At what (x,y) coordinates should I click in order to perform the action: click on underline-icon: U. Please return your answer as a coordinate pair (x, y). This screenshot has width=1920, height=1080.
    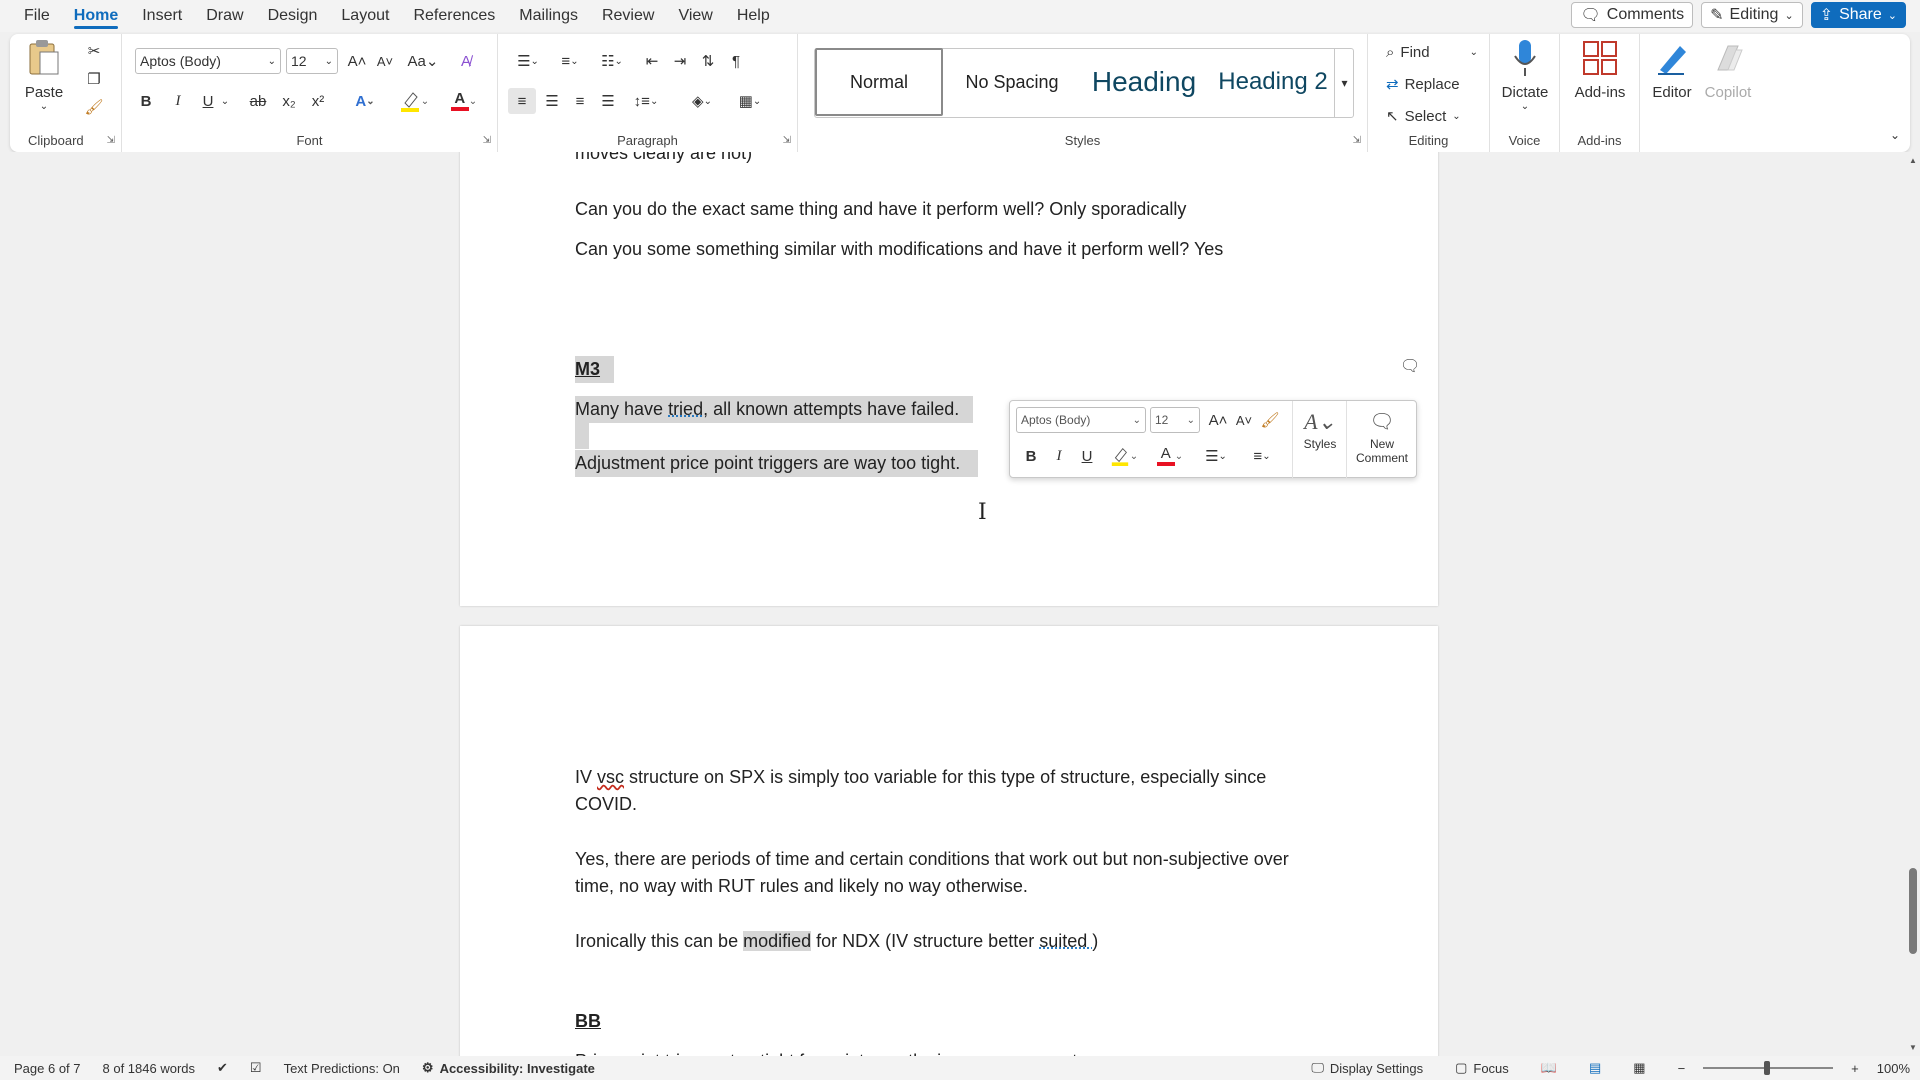
    Looking at the image, I should click on (1087, 456).